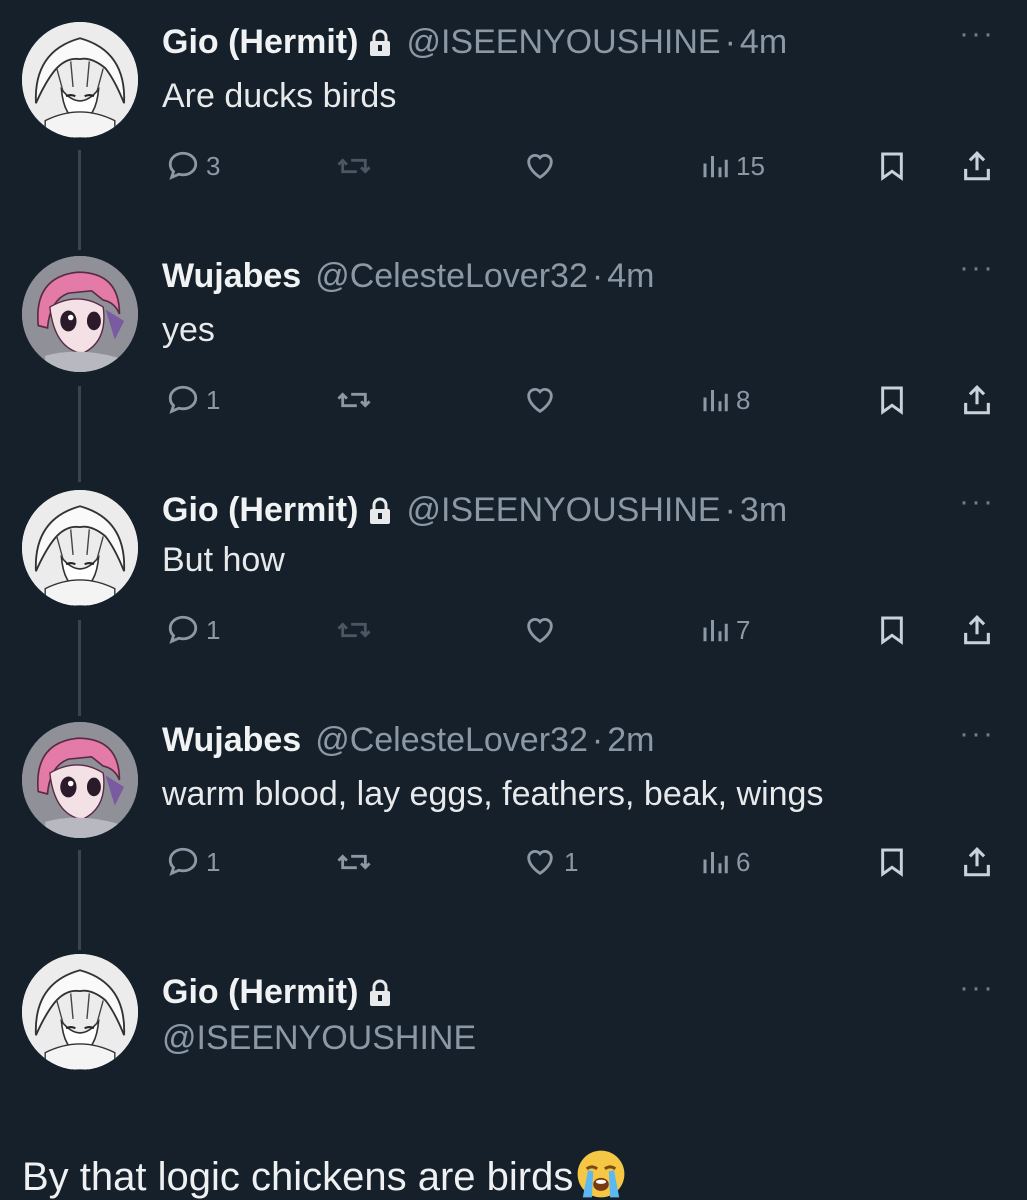 The height and width of the screenshot is (1200, 1027). Describe the element at coordinates (743, 399) in the screenshot. I see `view-count: 8` at that location.